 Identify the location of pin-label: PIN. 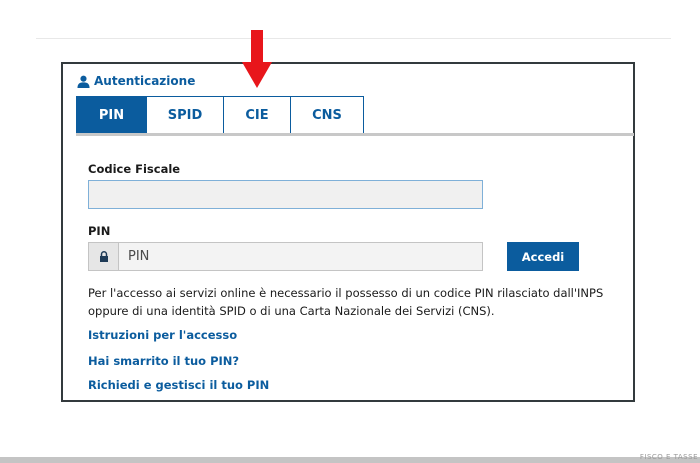
(99, 231).